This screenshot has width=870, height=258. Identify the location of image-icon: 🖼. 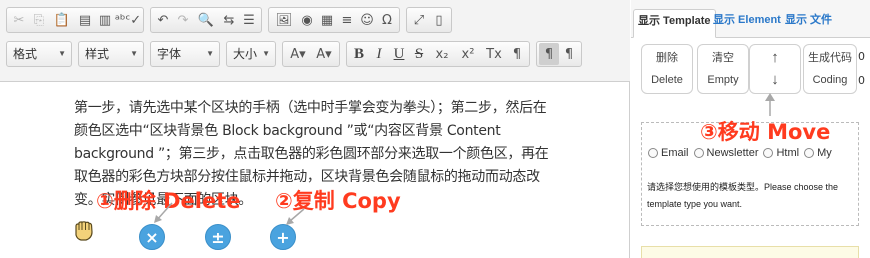
(284, 20).